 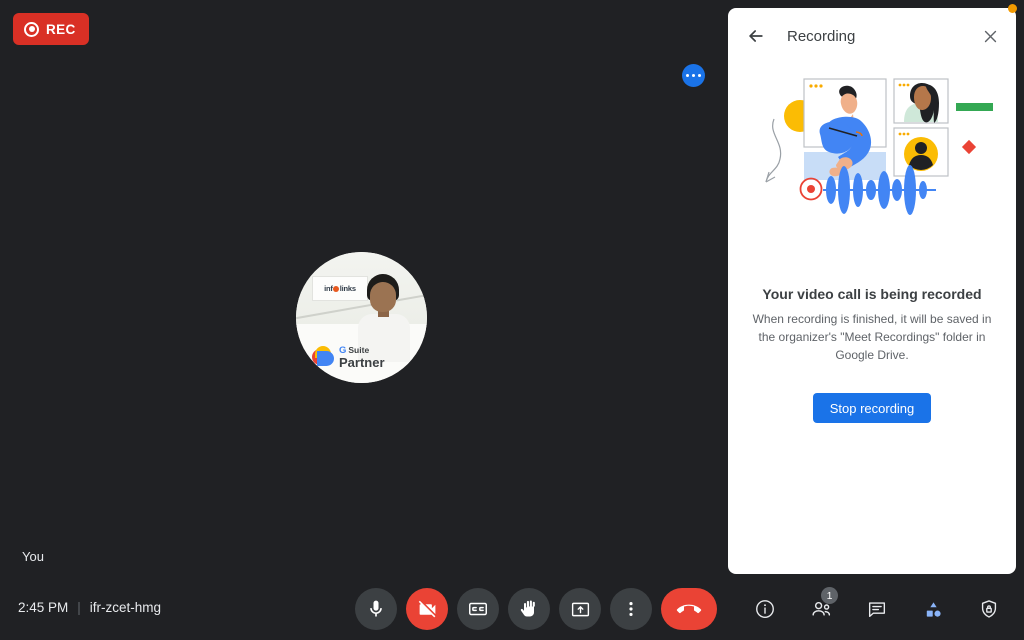 I want to click on chat-icon, so click(x=877, y=610).